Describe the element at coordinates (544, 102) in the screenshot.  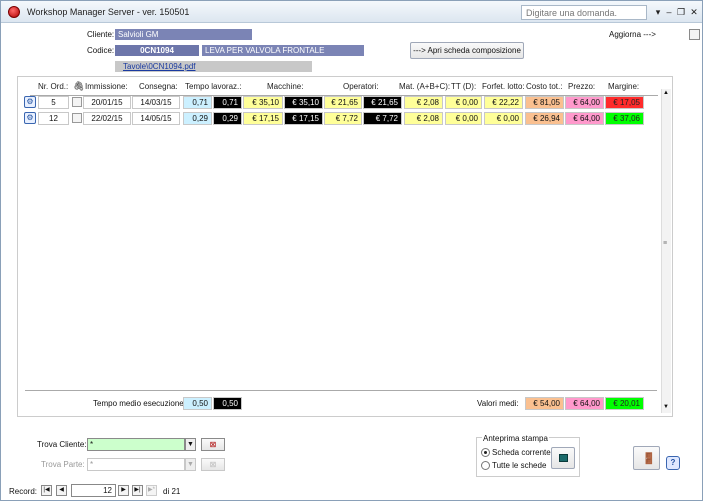
I see `costo-cell: € 81,05` at that location.